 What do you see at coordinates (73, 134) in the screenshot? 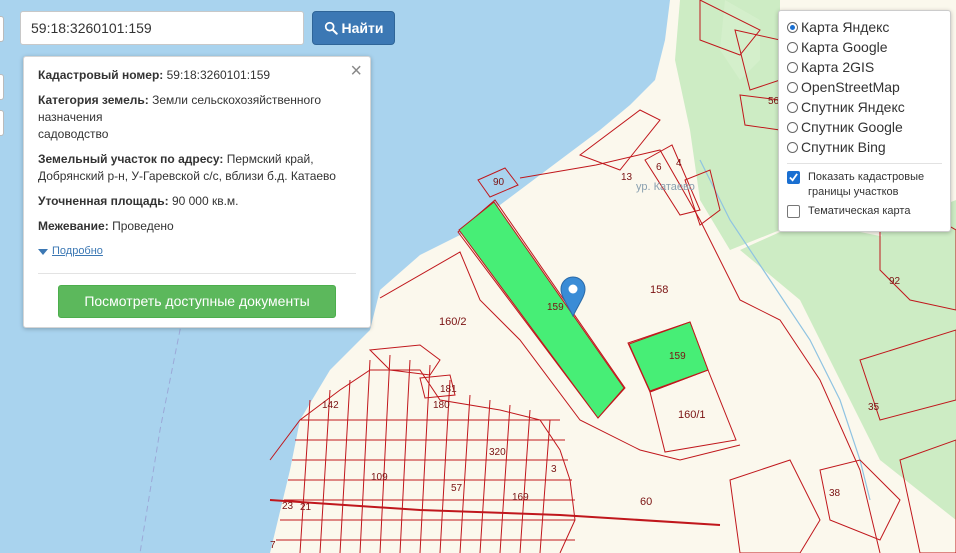
I see `land-use-value: садоводство` at bounding box center [73, 134].